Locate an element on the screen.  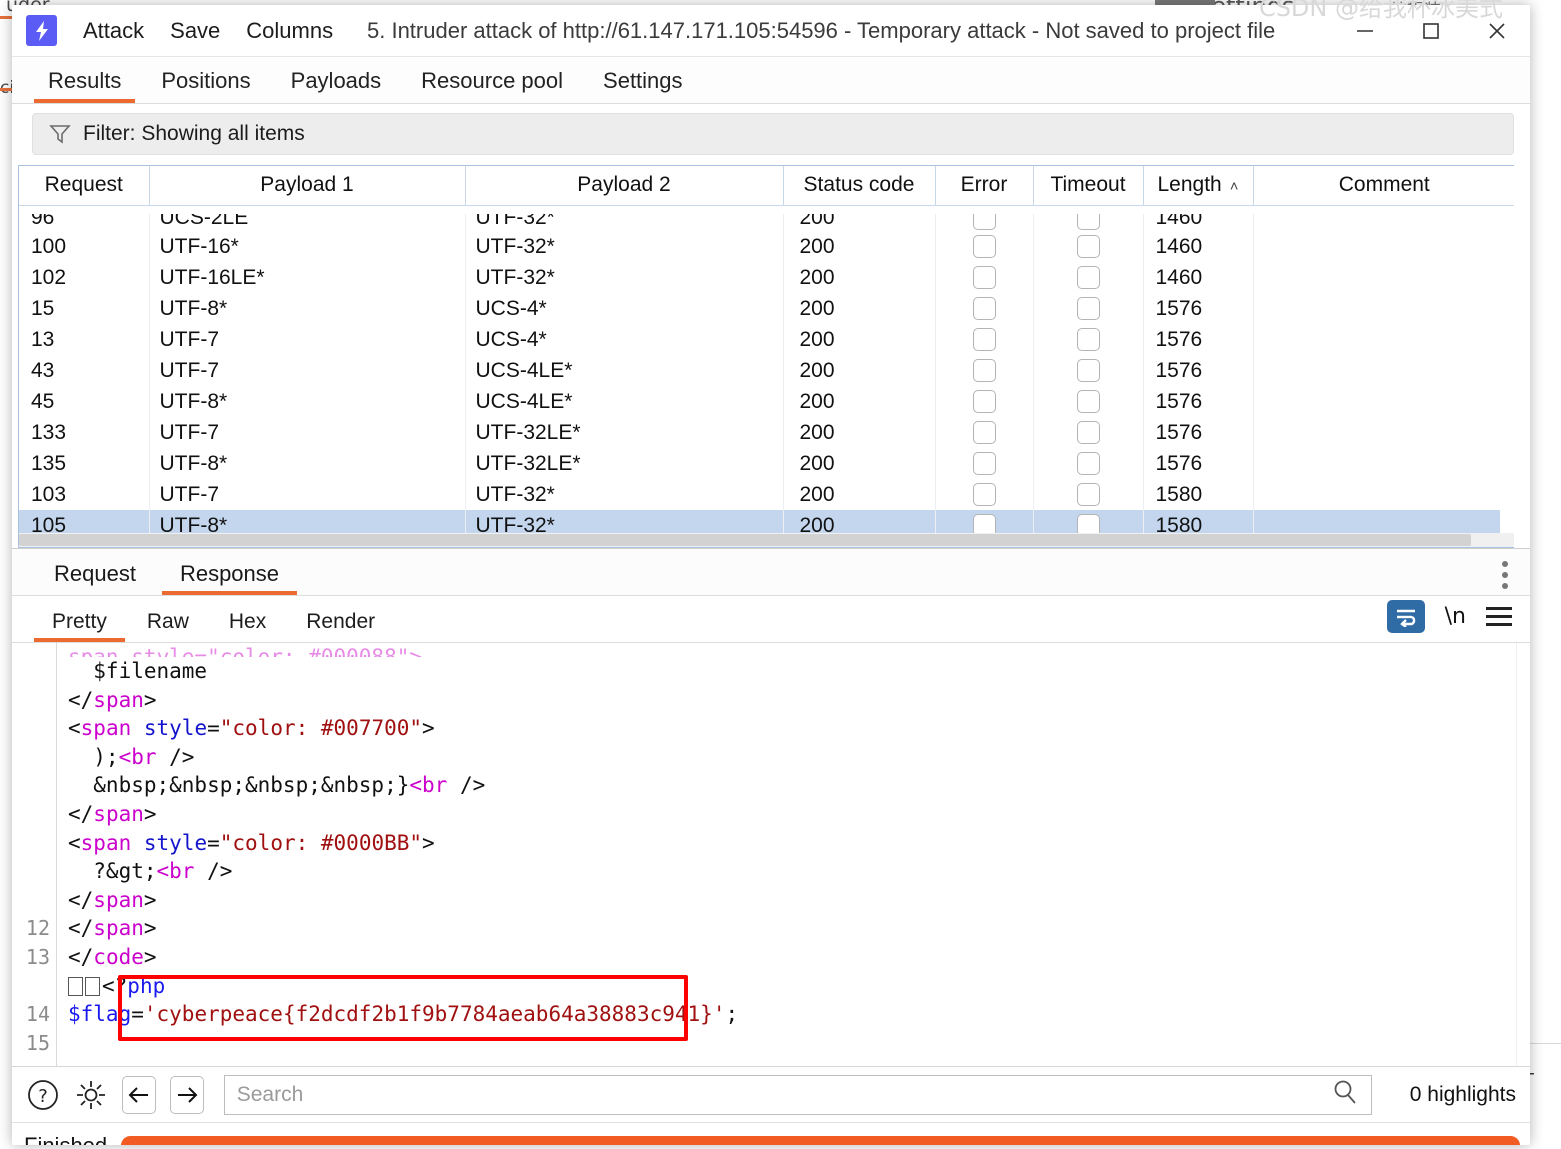
table-row: 43 UTF-7 UCS-4LE* 200 1576 is located at coordinates (766, 370).